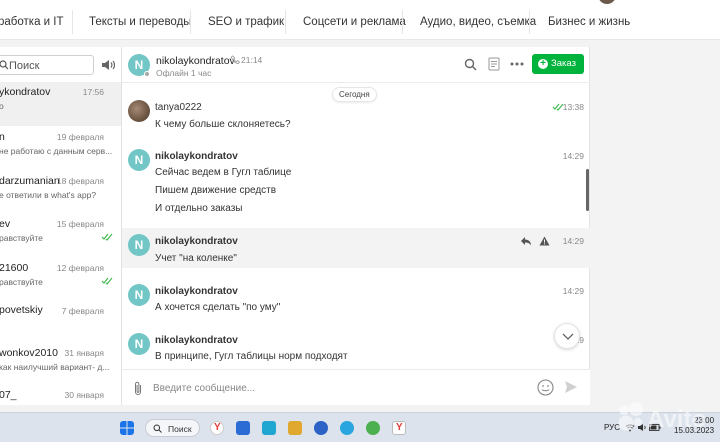 The height and width of the screenshot is (442, 720). Describe the element at coordinates (563, 63) in the screenshot. I see `order-button-label: Заказ` at that location.